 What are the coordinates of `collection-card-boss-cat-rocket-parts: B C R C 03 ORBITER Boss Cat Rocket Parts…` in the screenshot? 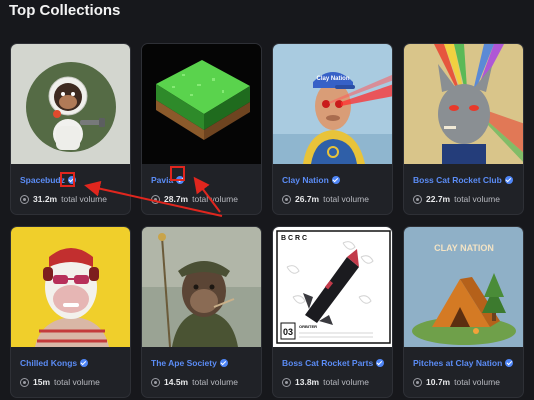 It's located at (332, 312).